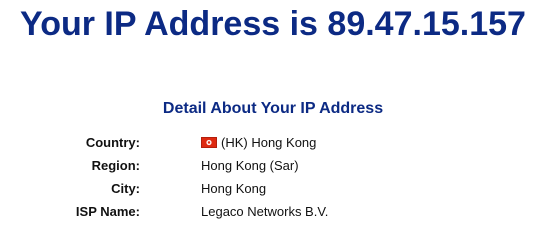  I want to click on detail-row-isp: ISP Name: Legaco Networks B.V., so click(273, 212).